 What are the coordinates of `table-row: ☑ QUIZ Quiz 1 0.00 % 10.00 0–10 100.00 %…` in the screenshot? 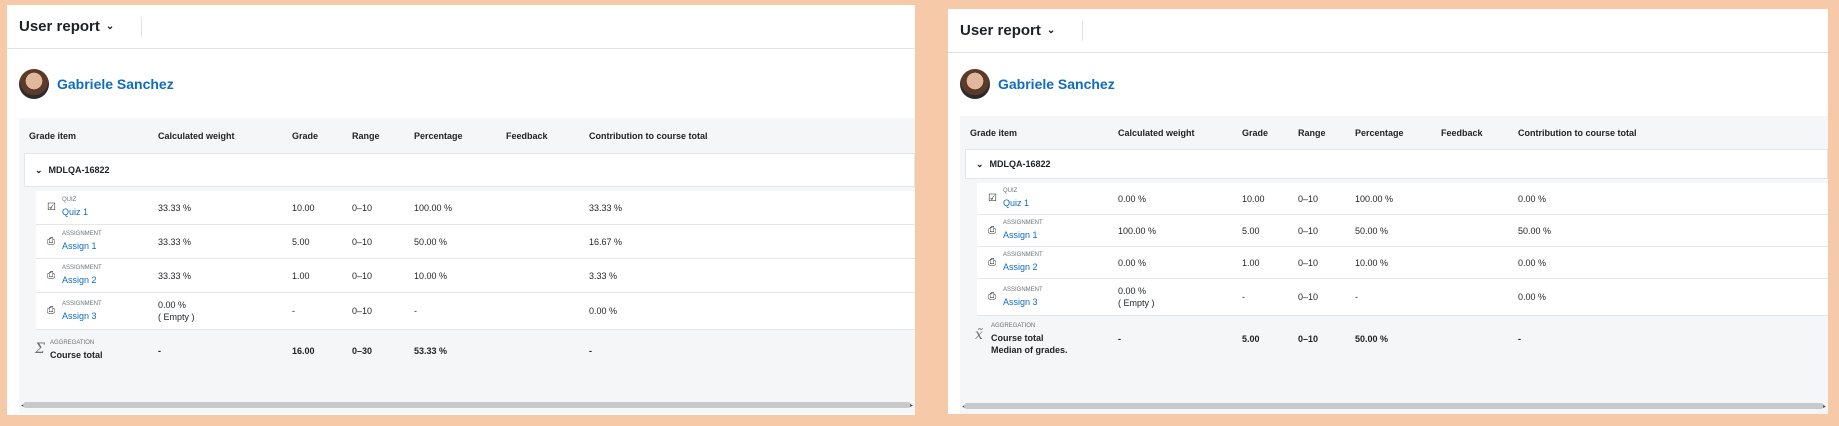 It's located at (1402, 199).